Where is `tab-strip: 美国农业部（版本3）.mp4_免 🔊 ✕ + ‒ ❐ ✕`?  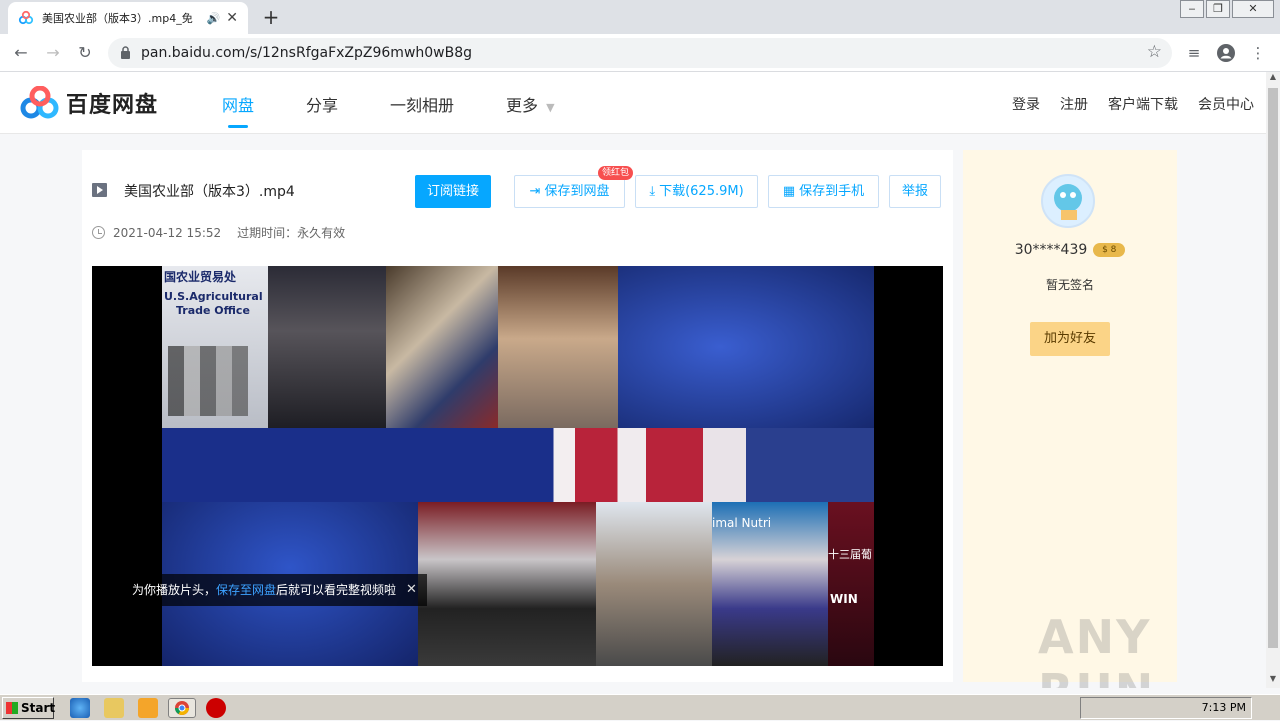
tab-strip: 美国农业部（版本3）.mp4_免 🔊 ✕ + ‒ ❐ ✕ is located at coordinates (640, 17).